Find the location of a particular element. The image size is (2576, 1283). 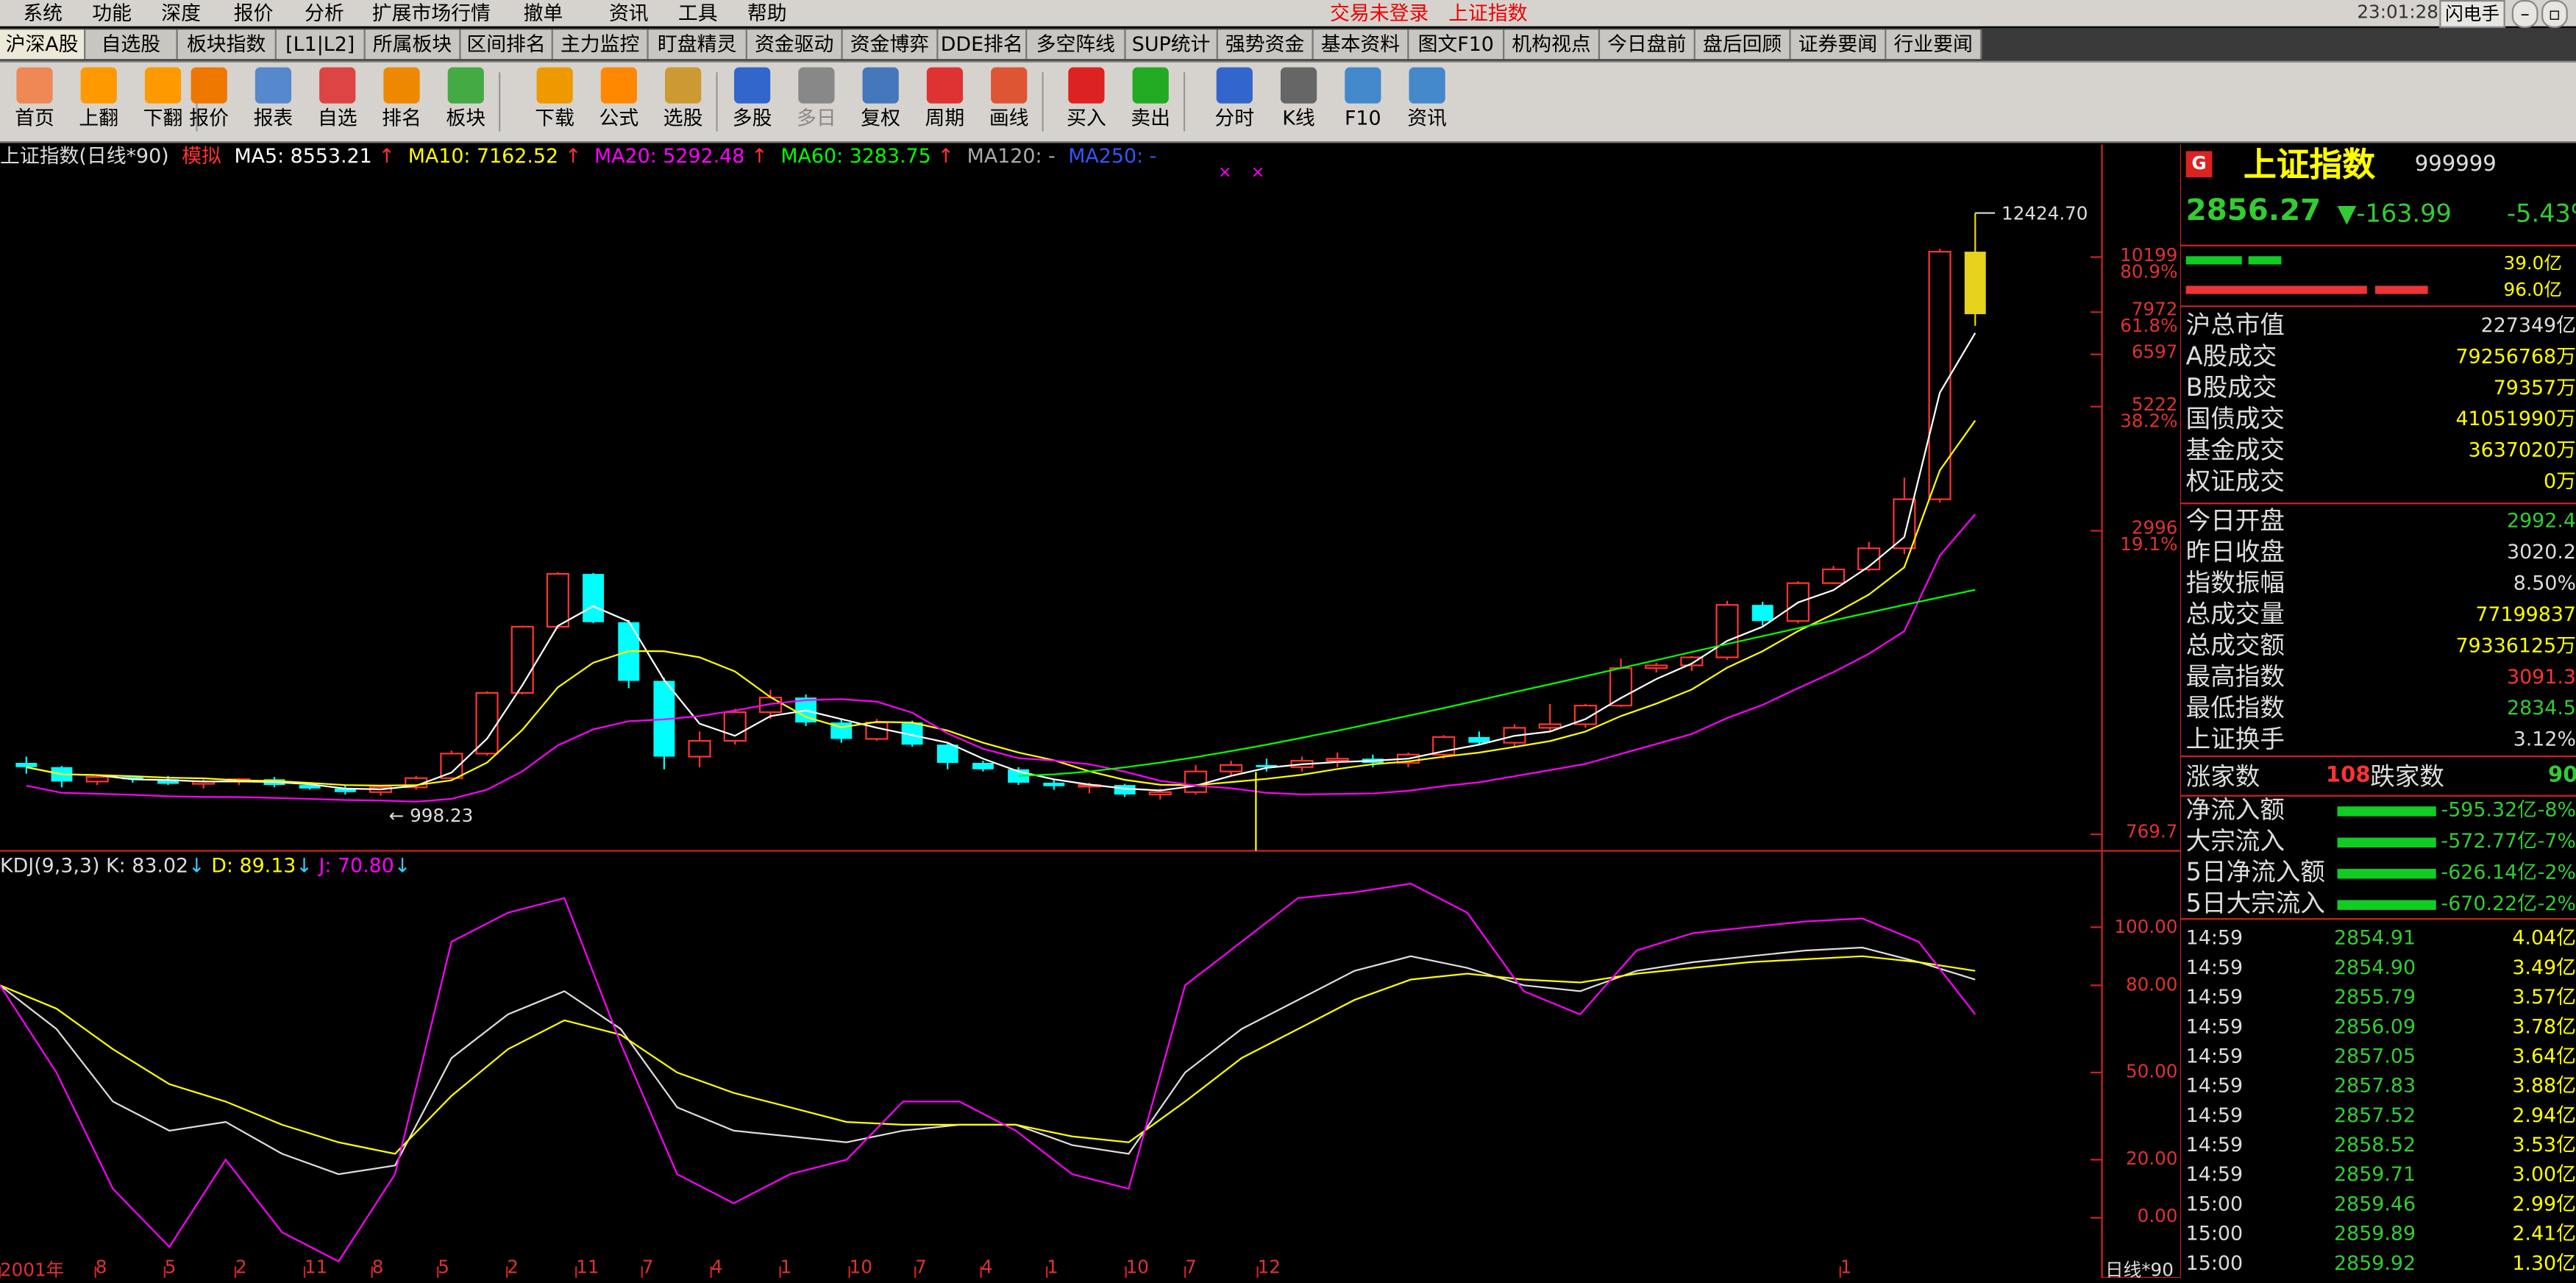

tab-5: 区间排名 is located at coordinates (506, 44).